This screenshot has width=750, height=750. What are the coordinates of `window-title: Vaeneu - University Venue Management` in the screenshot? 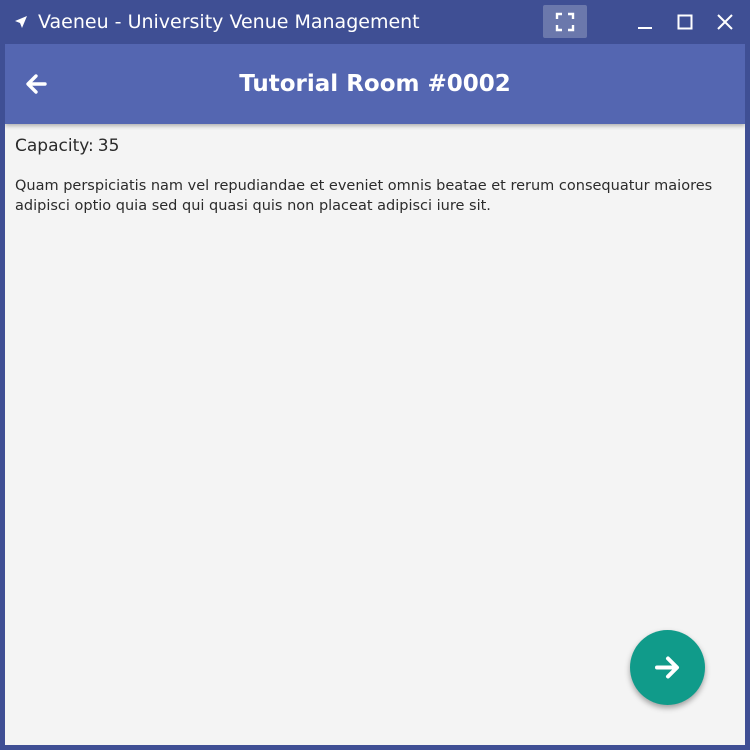 It's located at (229, 22).